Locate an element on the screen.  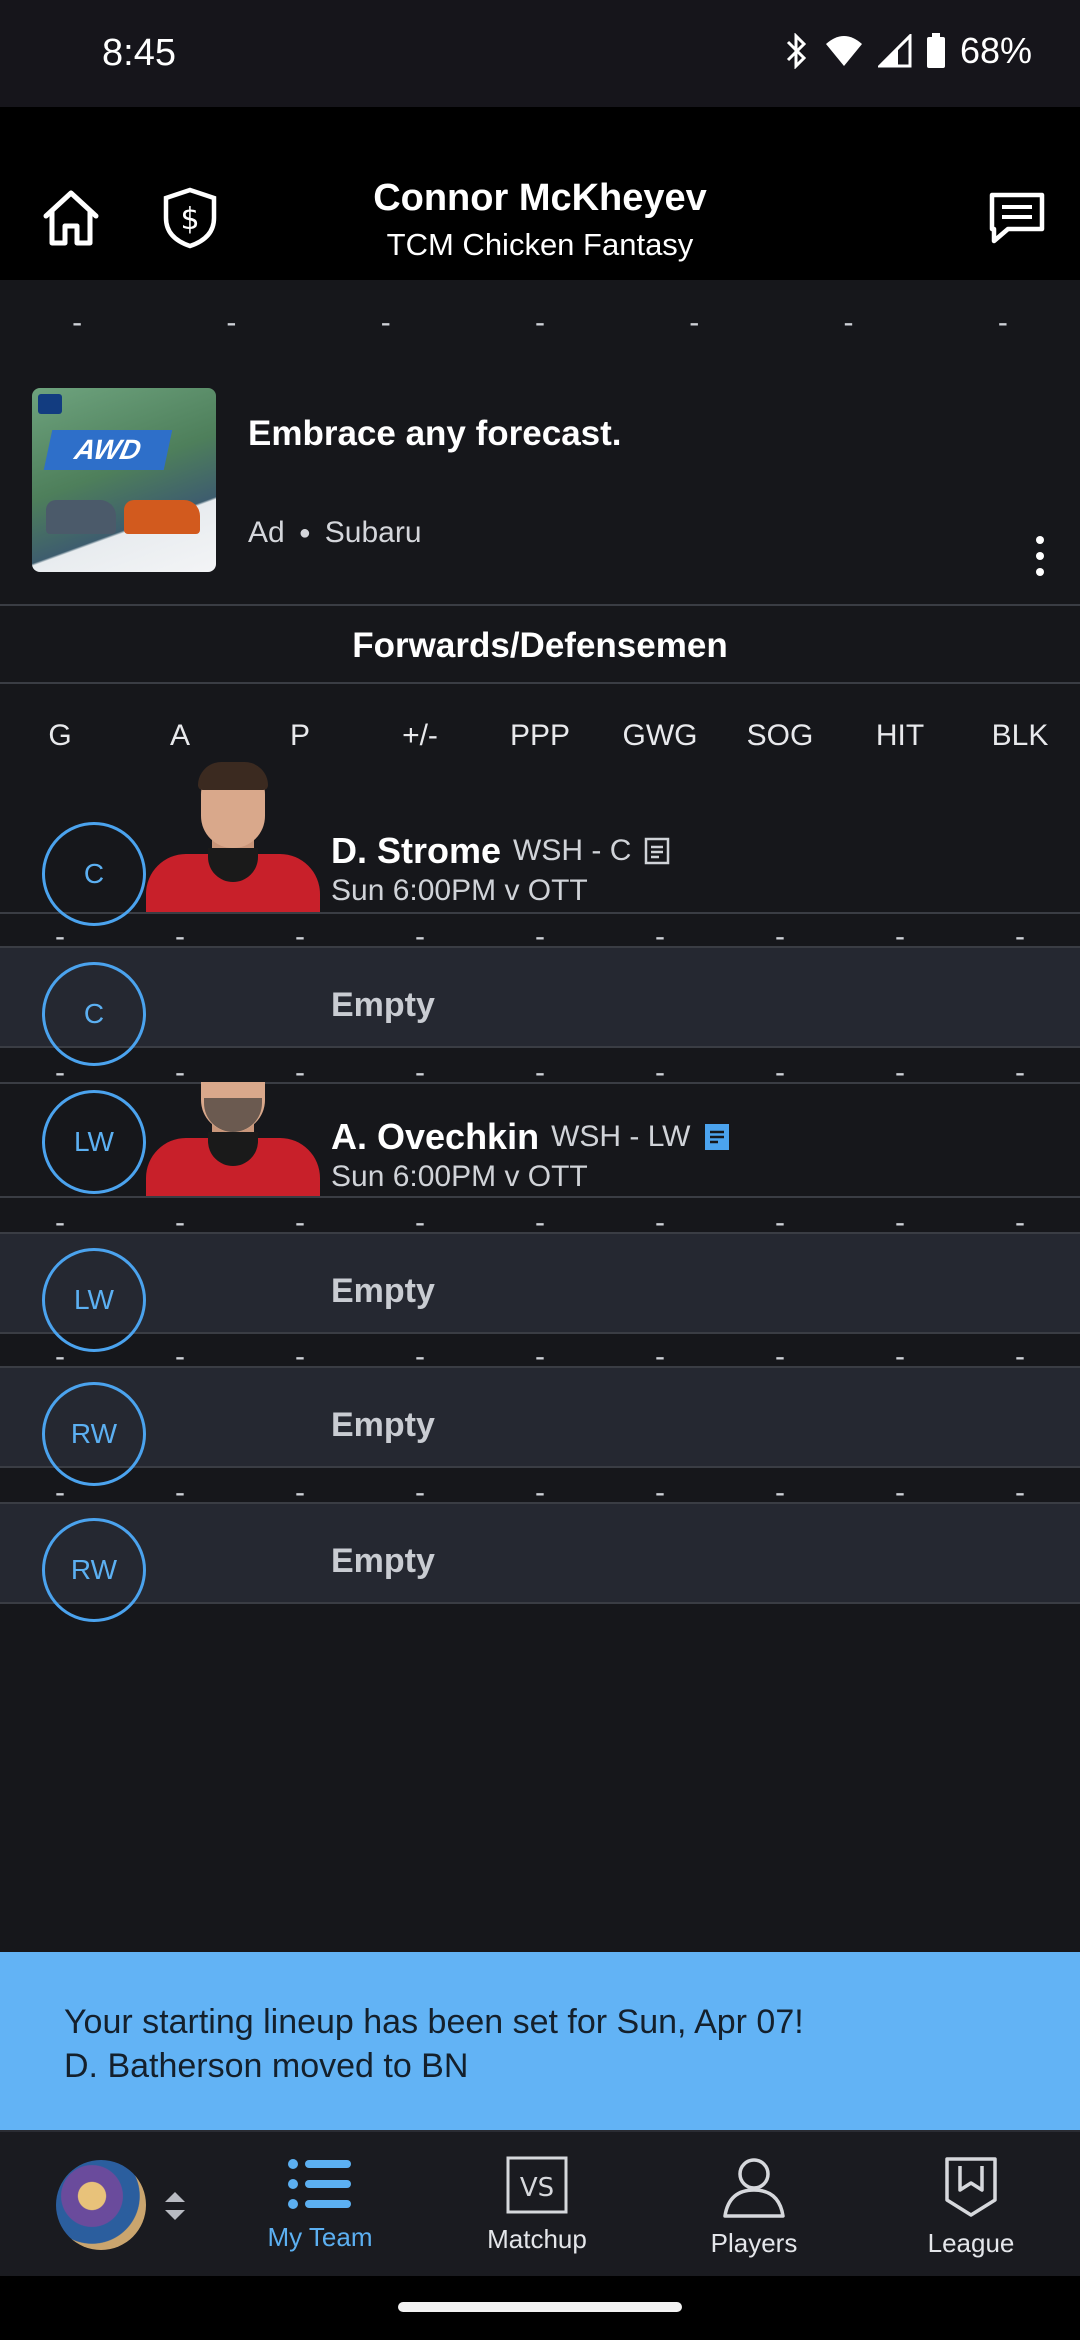
tab-label: My Team is located at coordinates (320, 2237).